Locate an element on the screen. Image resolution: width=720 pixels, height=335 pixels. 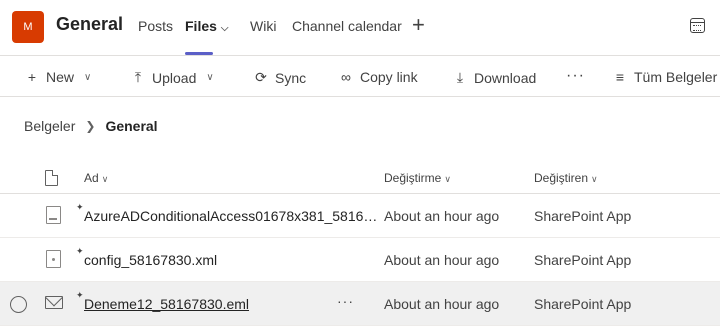
xml-file-icon is located at coordinates (53, 259).